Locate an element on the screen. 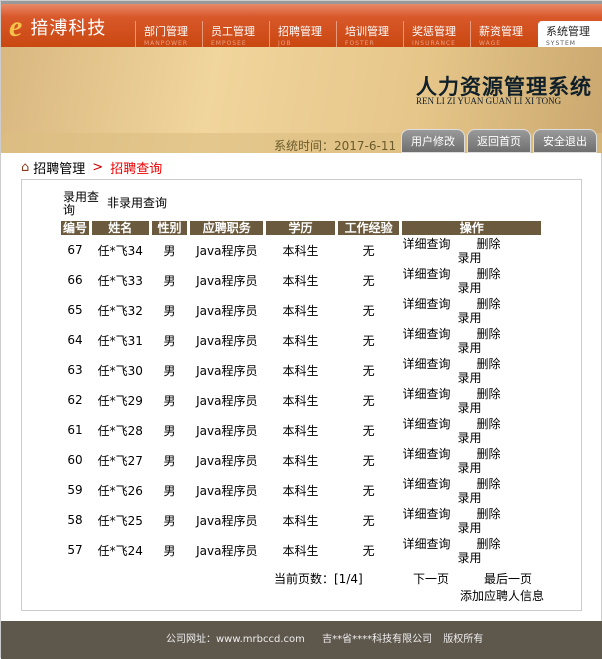 This screenshot has height=659, width=602. next-page-link: 下一页 is located at coordinates (431, 578).